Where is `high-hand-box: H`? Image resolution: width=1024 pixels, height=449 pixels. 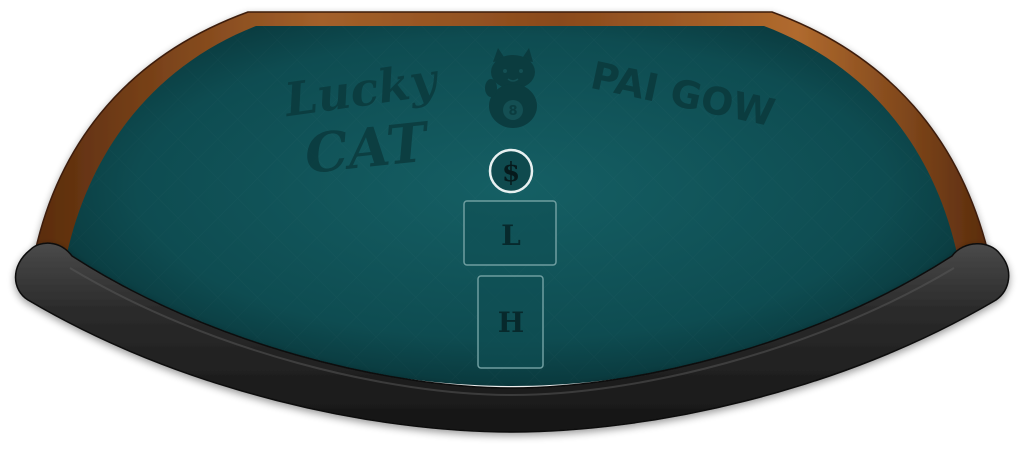 high-hand-box: H is located at coordinates (510, 322).